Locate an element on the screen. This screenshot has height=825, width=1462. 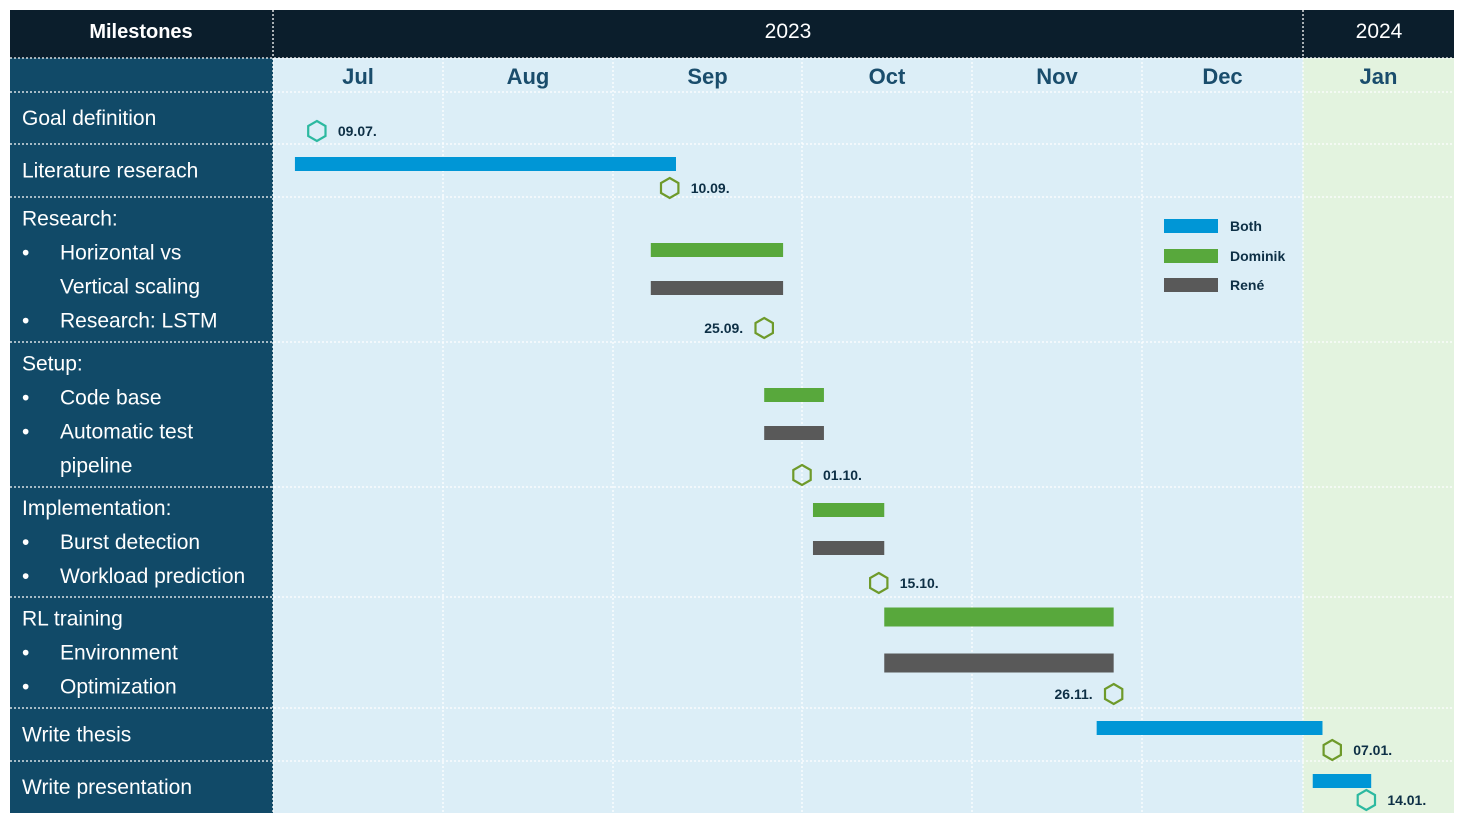
legend-swatch-both is located at coordinates (1191, 226).